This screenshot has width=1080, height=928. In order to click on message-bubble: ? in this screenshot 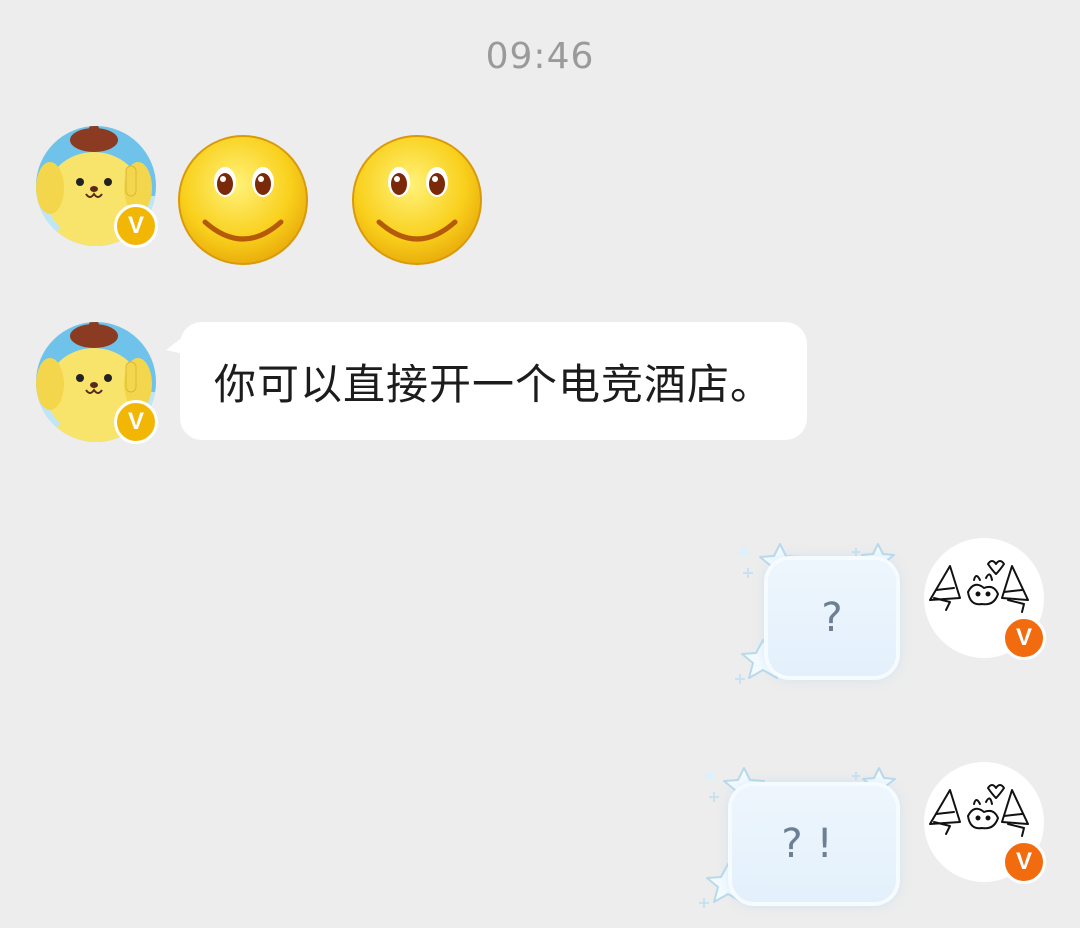, I will do `click(832, 618)`.